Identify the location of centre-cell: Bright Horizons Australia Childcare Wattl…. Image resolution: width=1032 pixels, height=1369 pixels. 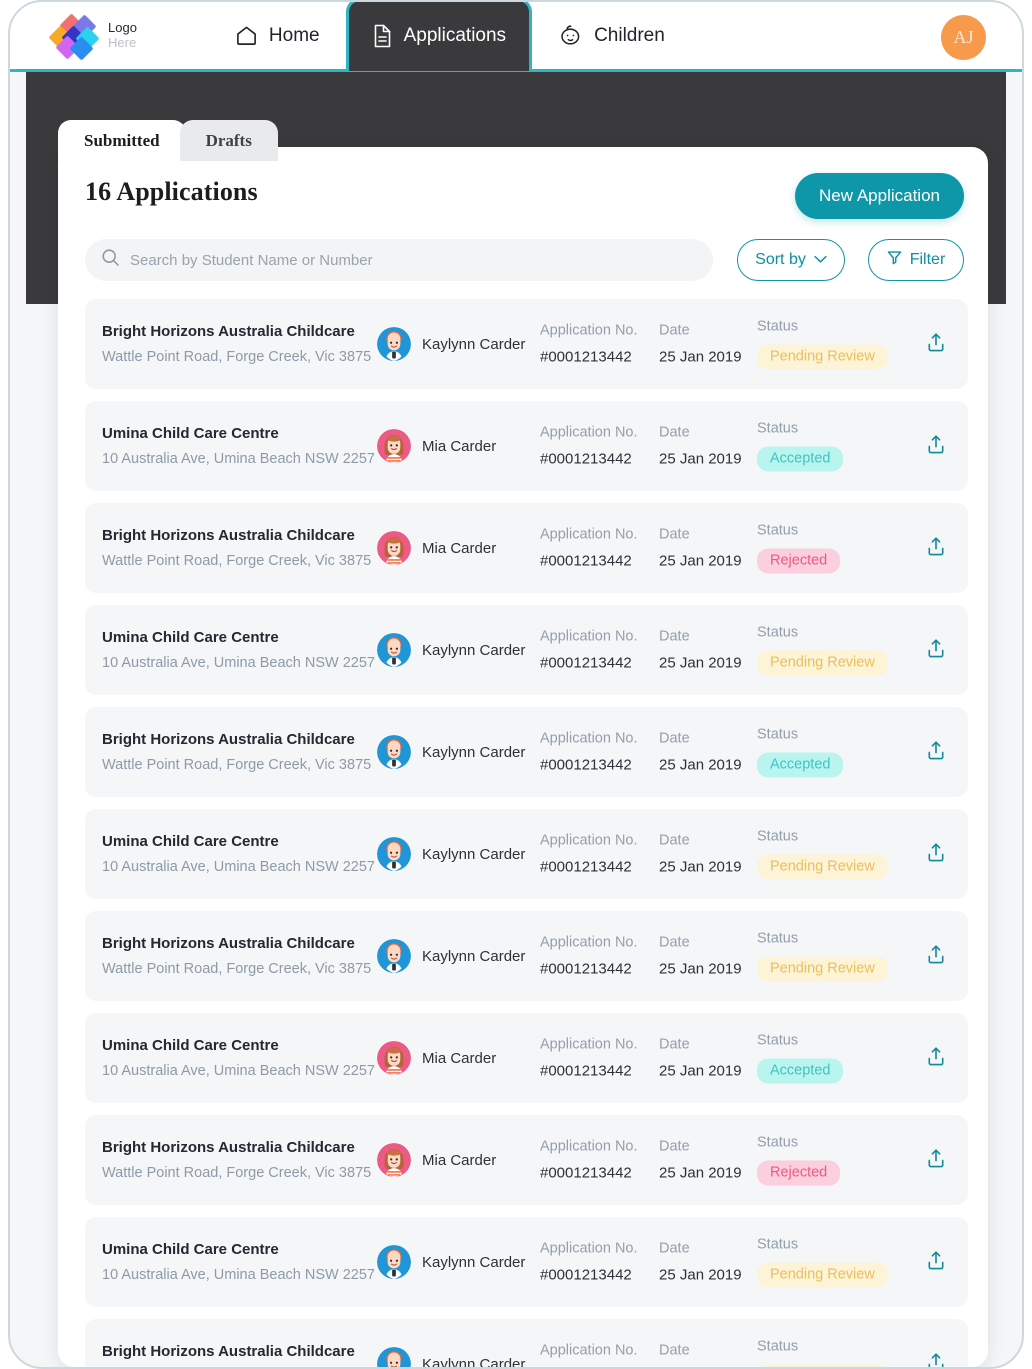
(247, 956).